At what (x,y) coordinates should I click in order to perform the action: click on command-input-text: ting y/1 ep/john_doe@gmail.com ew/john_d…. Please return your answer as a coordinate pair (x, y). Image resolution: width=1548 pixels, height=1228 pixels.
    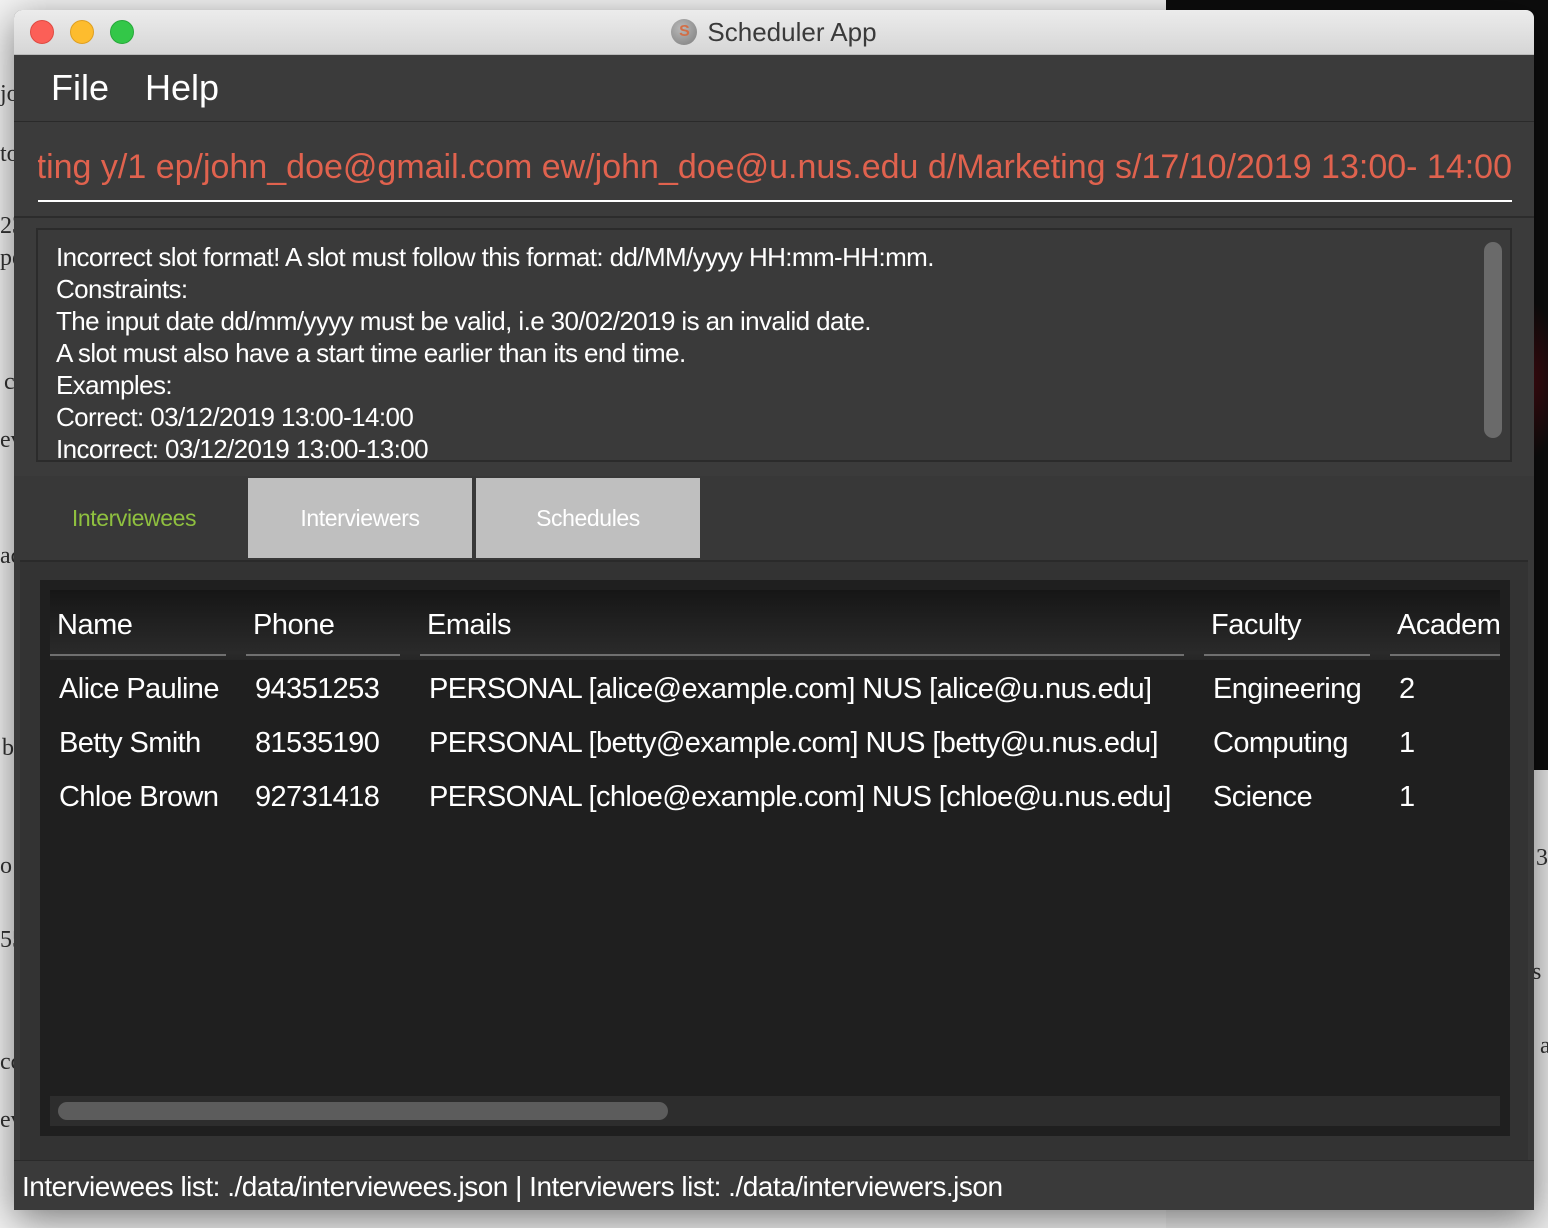
    Looking at the image, I should click on (775, 167).